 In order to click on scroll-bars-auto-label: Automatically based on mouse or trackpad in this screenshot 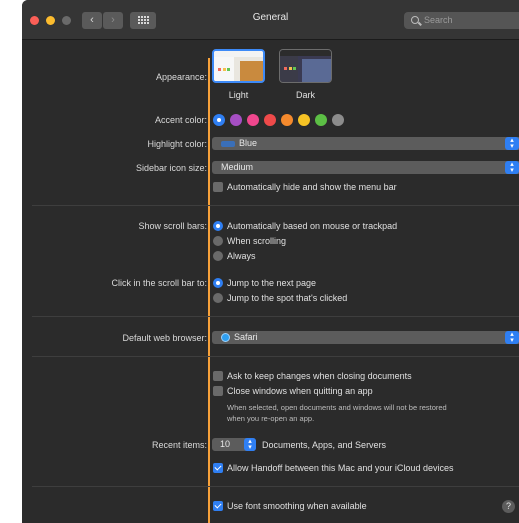, I will do `click(312, 226)`.